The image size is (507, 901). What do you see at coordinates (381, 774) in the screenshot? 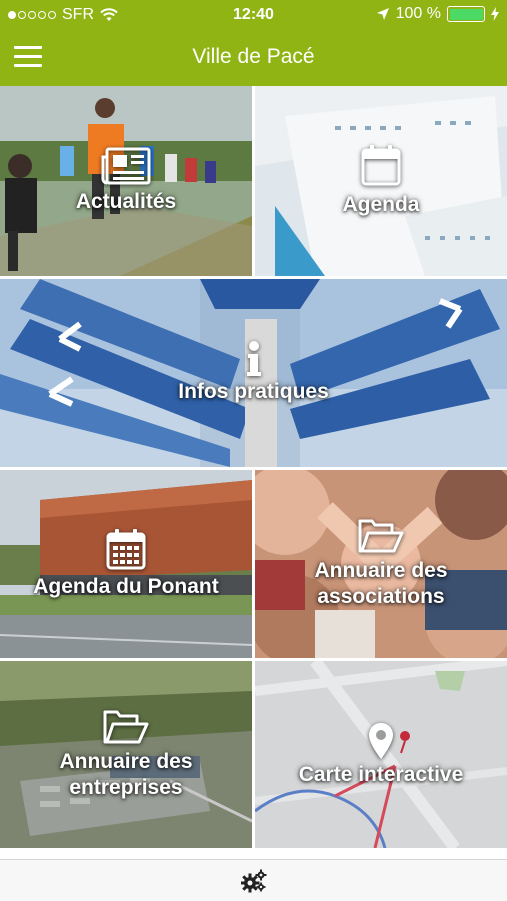
I see `tile-carte-label: Carte interactive` at bounding box center [381, 774].